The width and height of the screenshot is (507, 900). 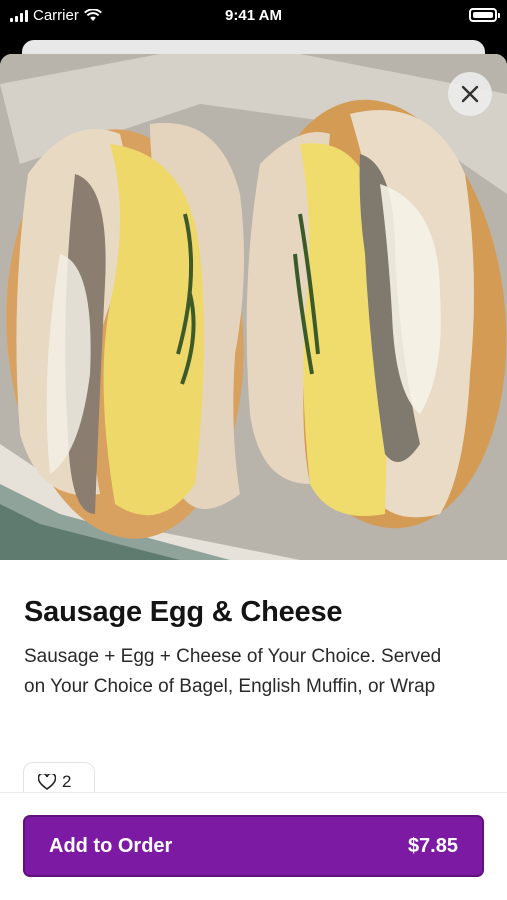 I want to click on add-to-order-label: Add to Order, so click(x=111, y=845).